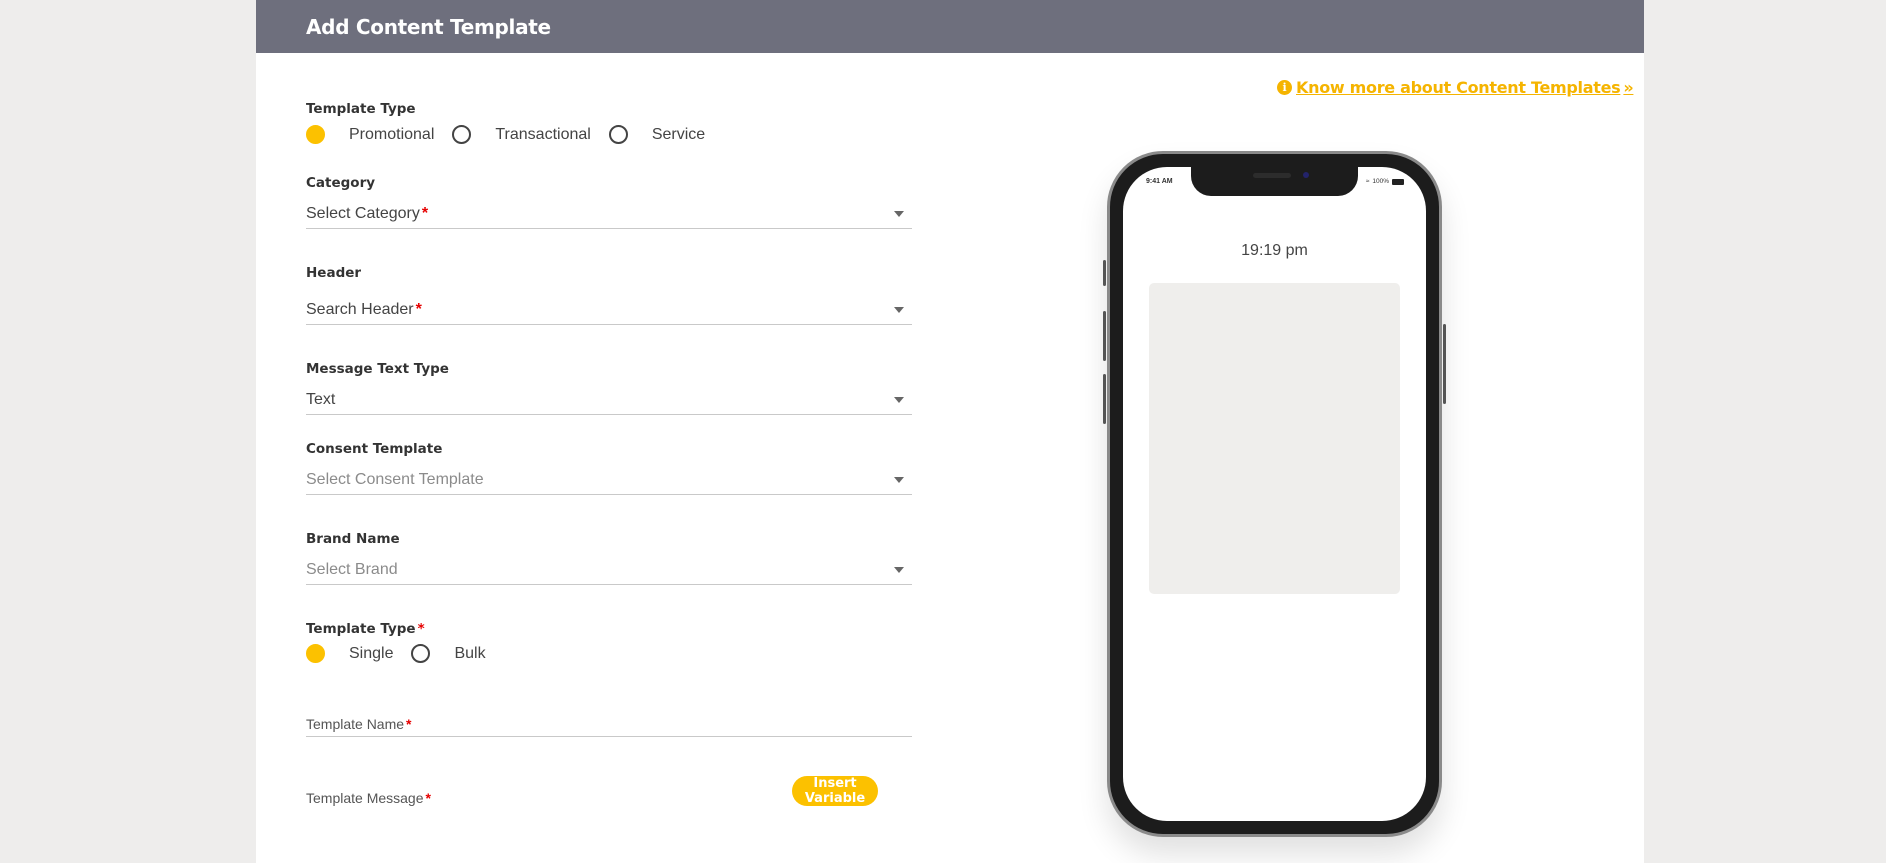 Image resolution: width=1886 pixels, height=863 pixels. Describe the element at coordinates (542, 135) in the screenshot. I see `radio-transactional-label: Transactional` at that location.